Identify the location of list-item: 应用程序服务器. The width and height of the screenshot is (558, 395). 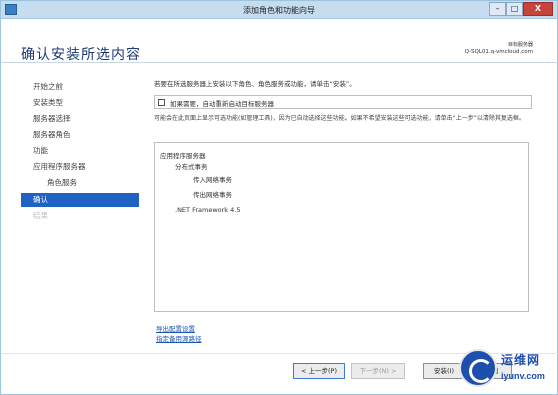
(183, 156).